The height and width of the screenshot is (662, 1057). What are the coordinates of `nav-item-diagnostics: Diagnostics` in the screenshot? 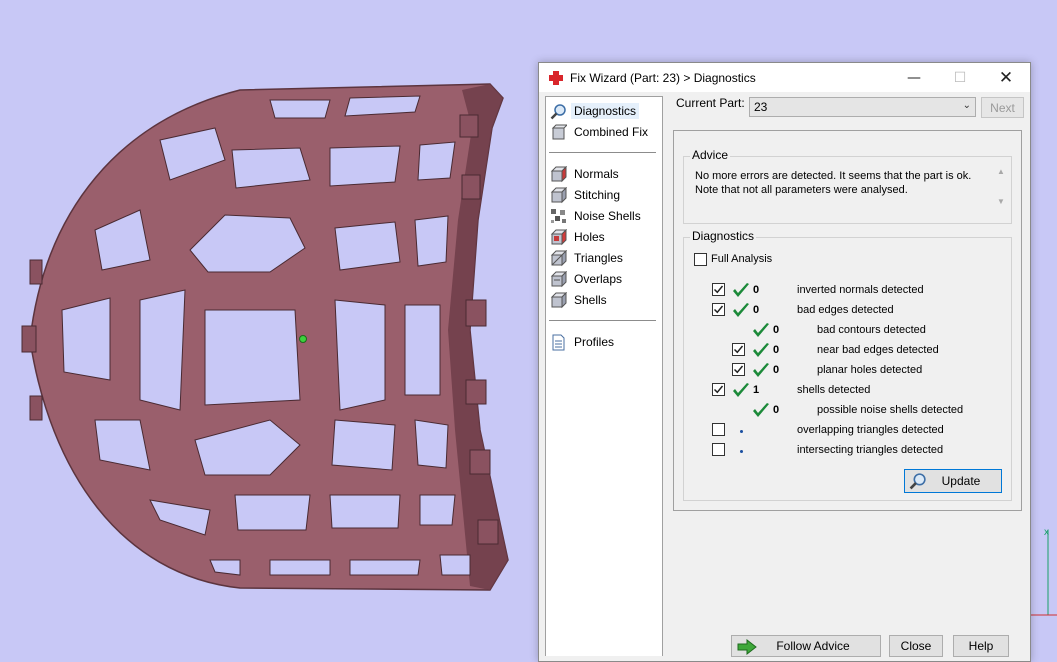 It's located at (595, 111).